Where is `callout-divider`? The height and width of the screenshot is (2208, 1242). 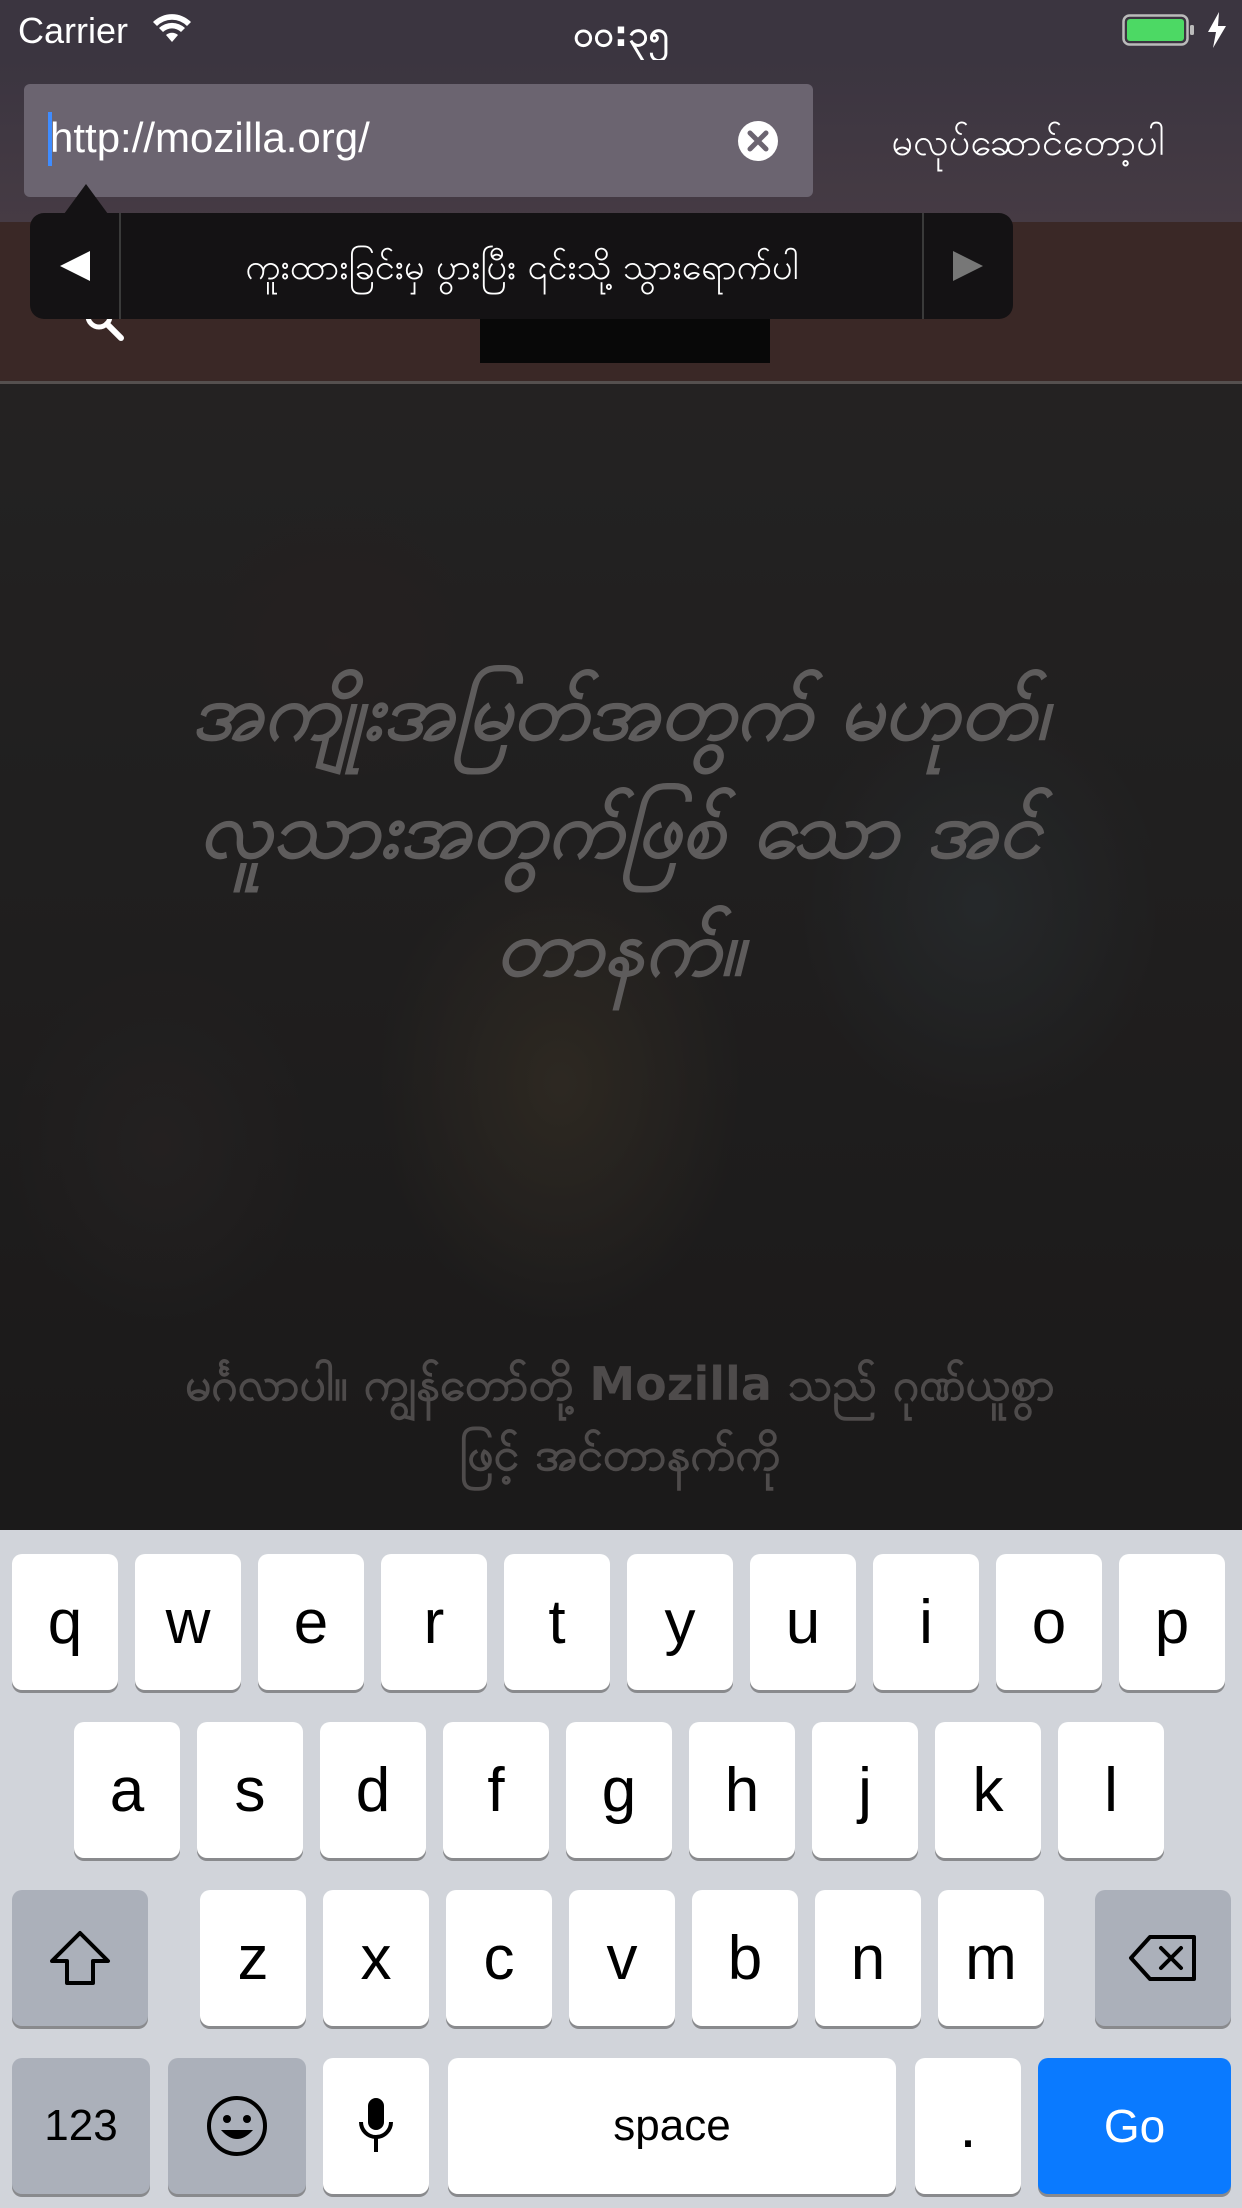
callout-divider is located at coordinates (120, 266).